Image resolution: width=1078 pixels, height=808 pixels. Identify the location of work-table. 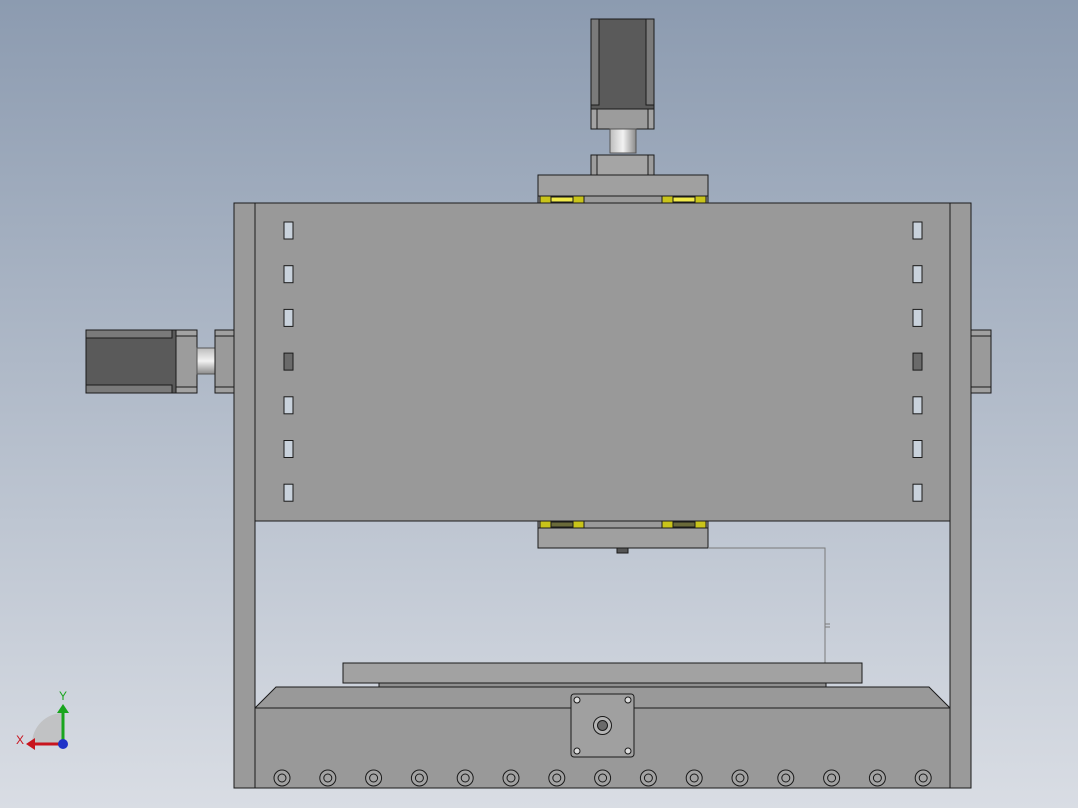
(602, 675).